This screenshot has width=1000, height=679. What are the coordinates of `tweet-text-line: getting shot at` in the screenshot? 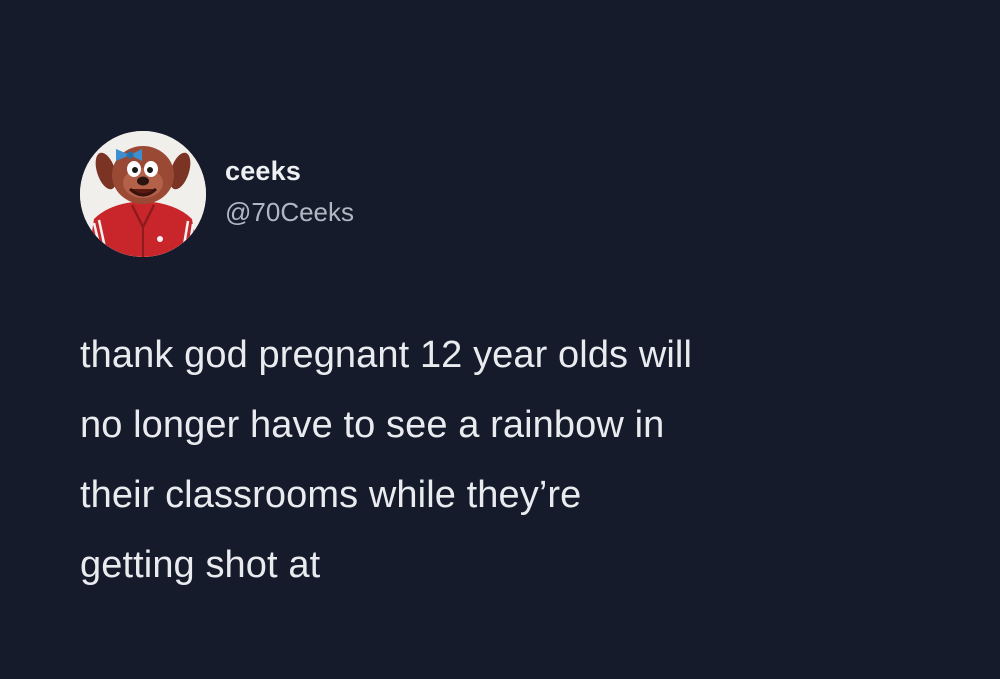 It's located at (200, 565).